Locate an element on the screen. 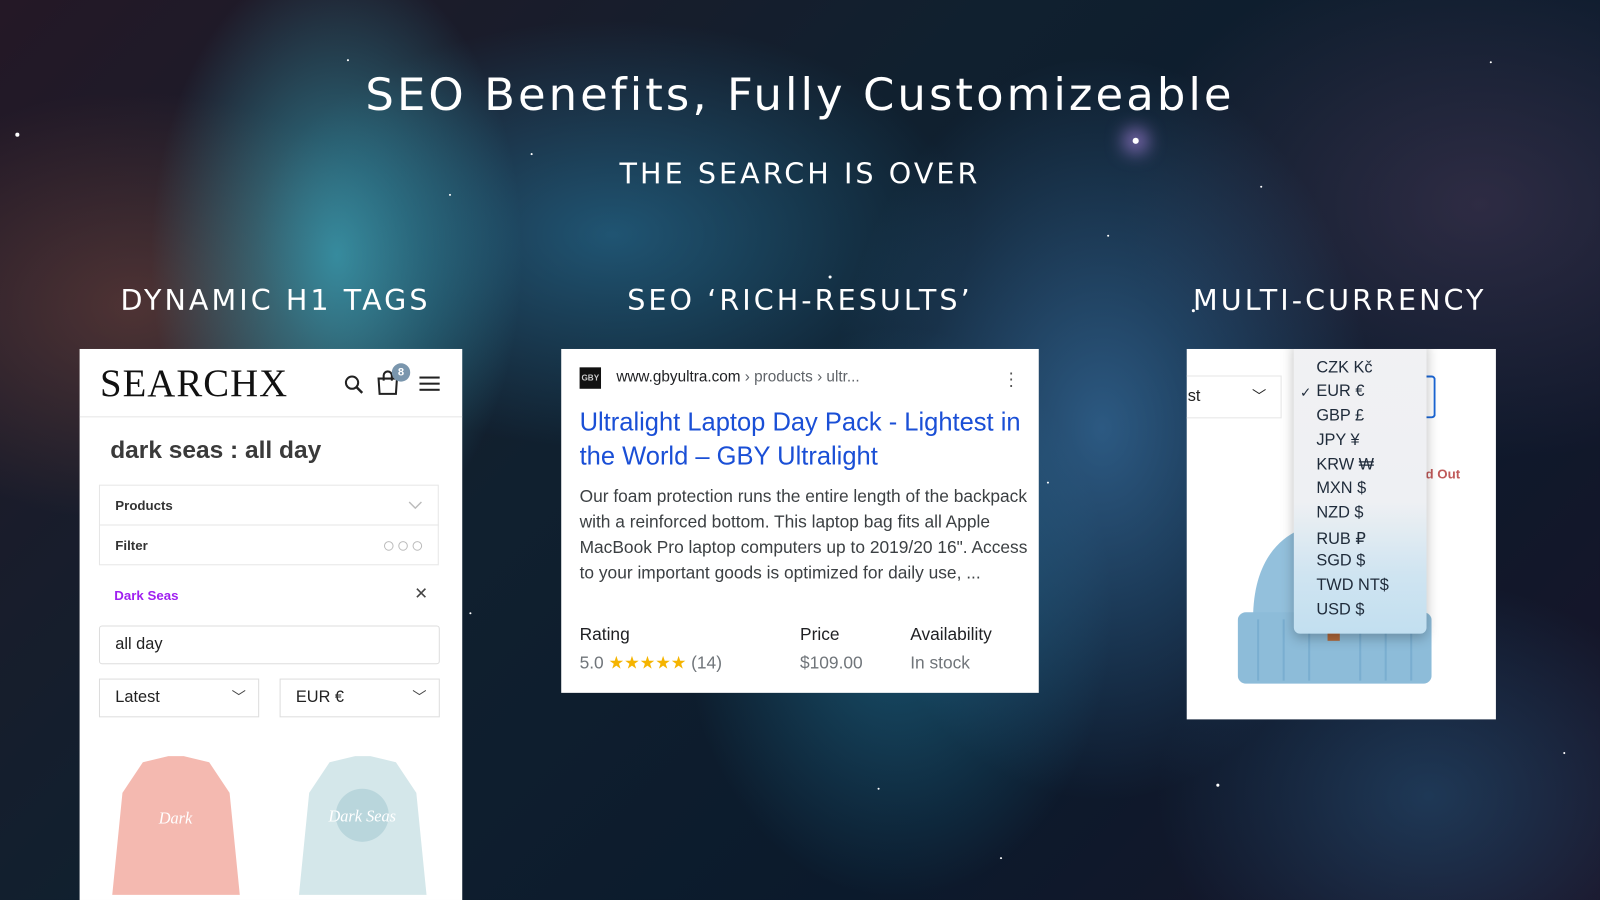  more-options-icon: · · · is located at coordinates (1011, 378).